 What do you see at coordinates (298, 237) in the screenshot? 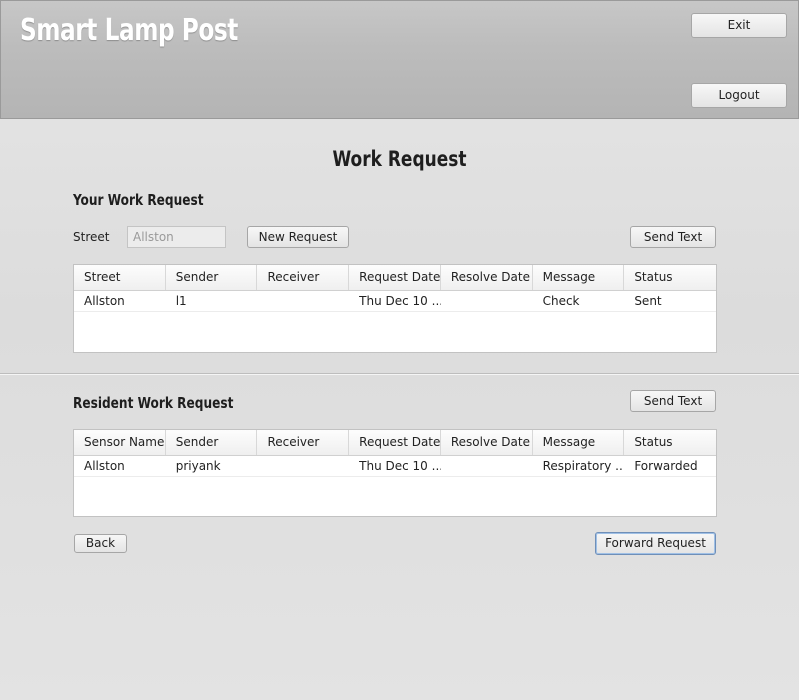
I see `new-request-button: New Request` at bounding box center [298, 237].